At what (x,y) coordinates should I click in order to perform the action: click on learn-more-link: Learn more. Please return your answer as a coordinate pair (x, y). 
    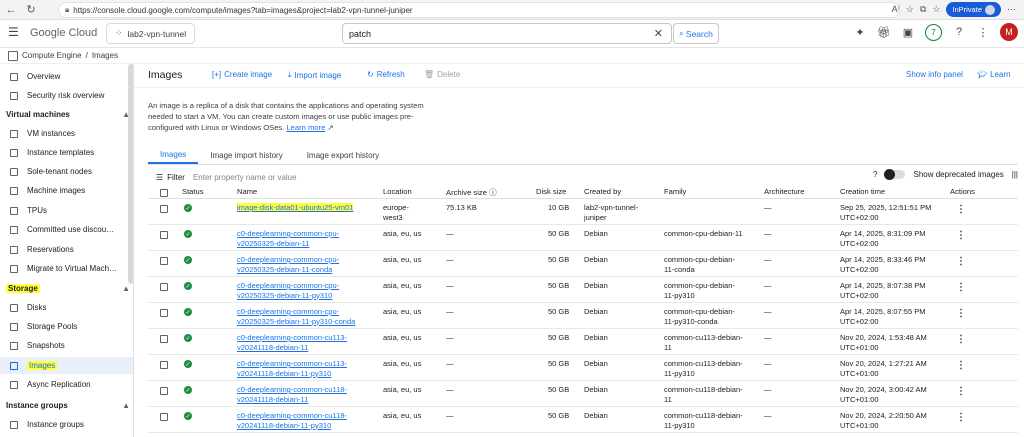
    Looking at the image, I should click on (305, 127).